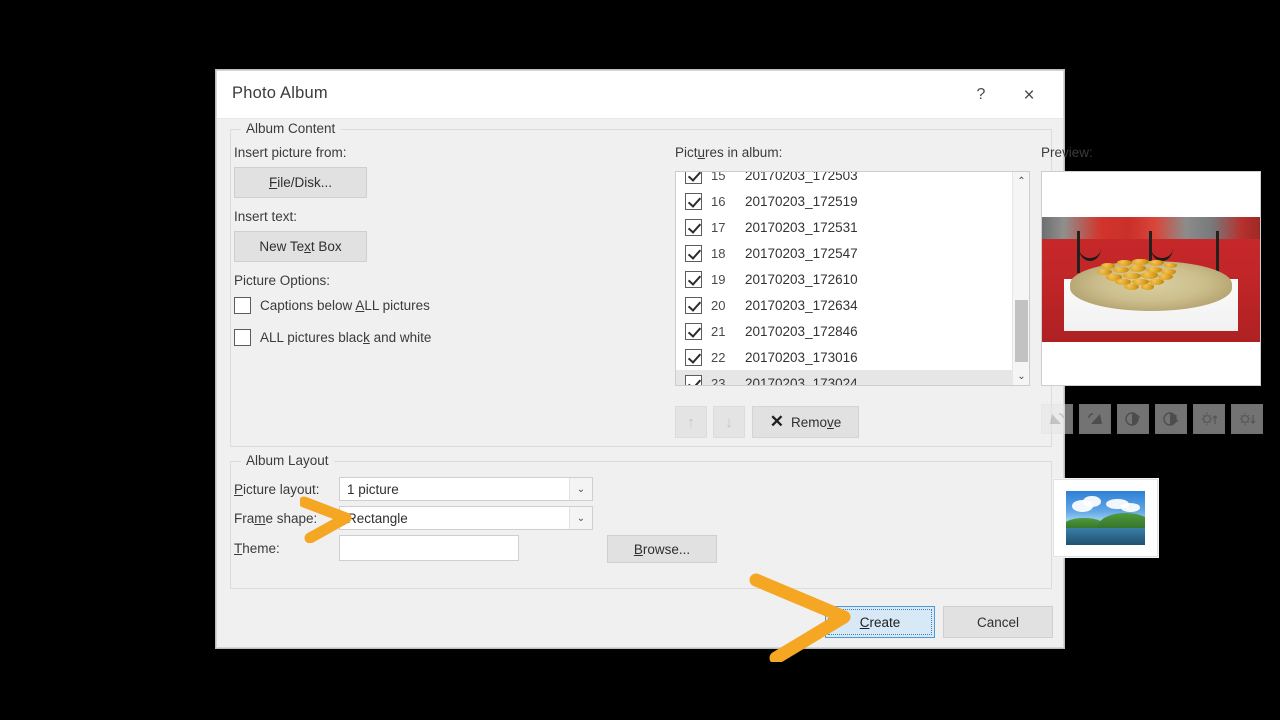  I want to click on scroll-up-icon: ⌃, so click(1021, 181).